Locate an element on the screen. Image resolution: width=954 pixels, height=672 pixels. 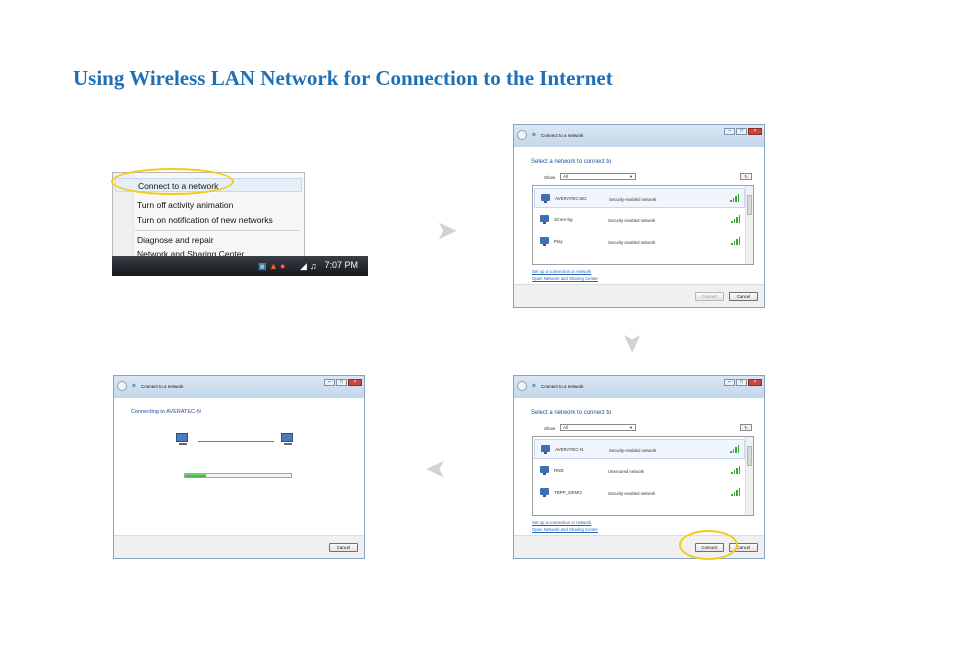
network-row: AVERATEC-N Security-enabled network is located at coordinates (639, 449).